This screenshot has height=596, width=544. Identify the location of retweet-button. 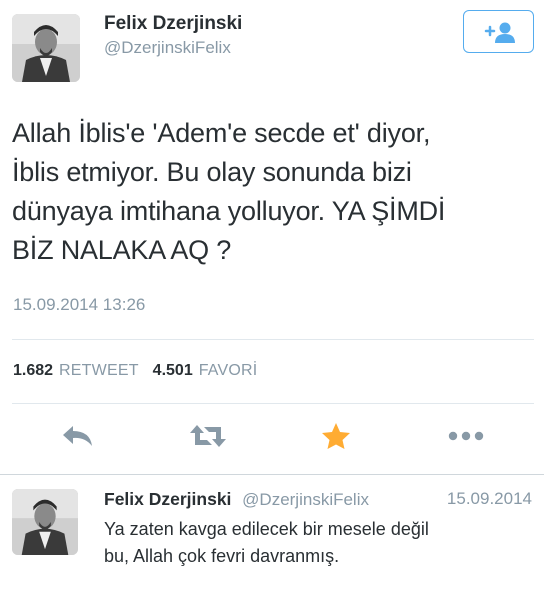
(208, 436).